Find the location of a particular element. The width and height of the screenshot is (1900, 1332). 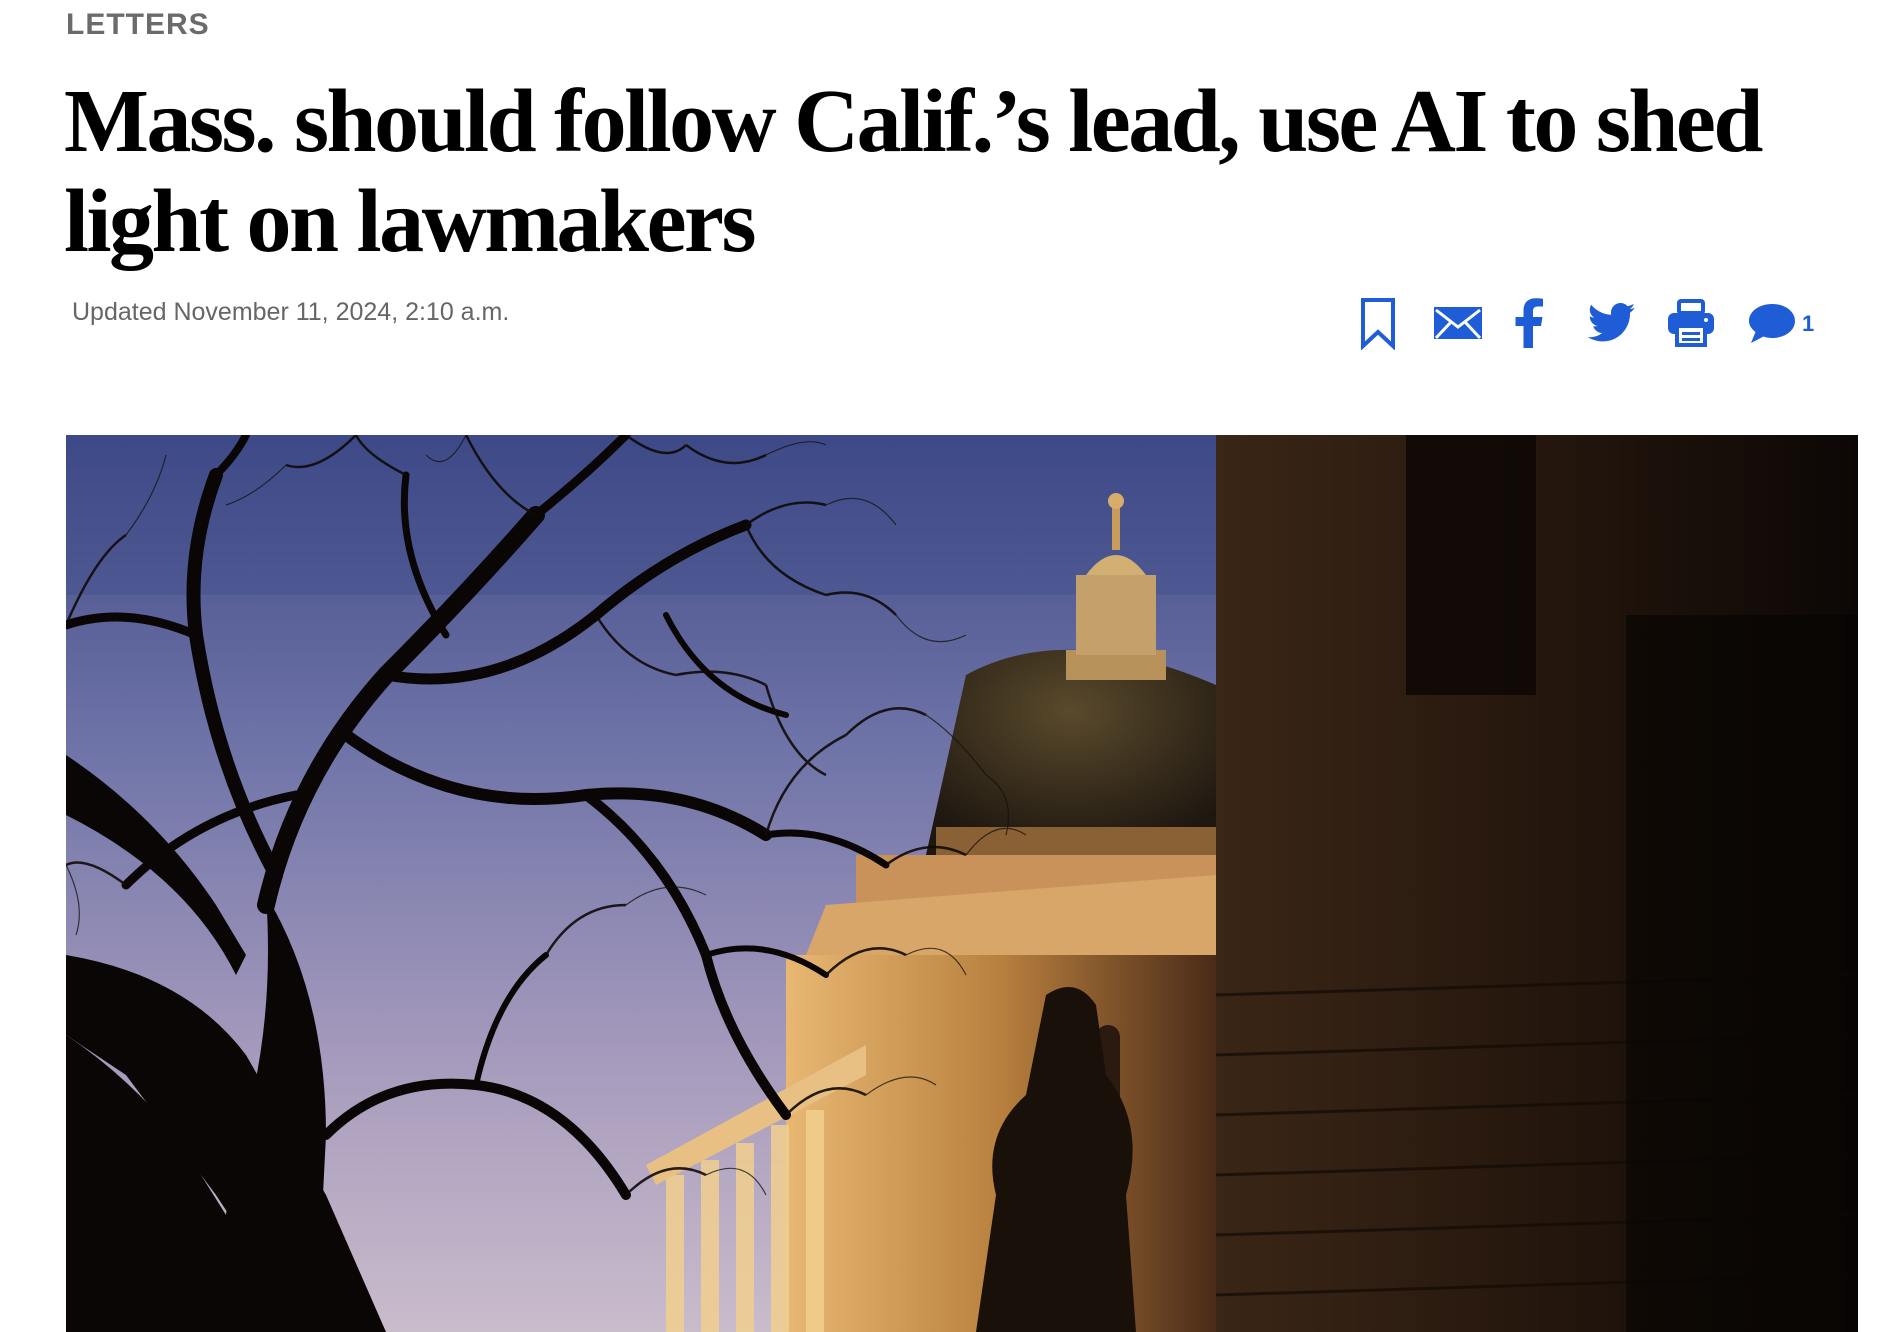

comments-button: 1 is located at coordinates (1780, 323).